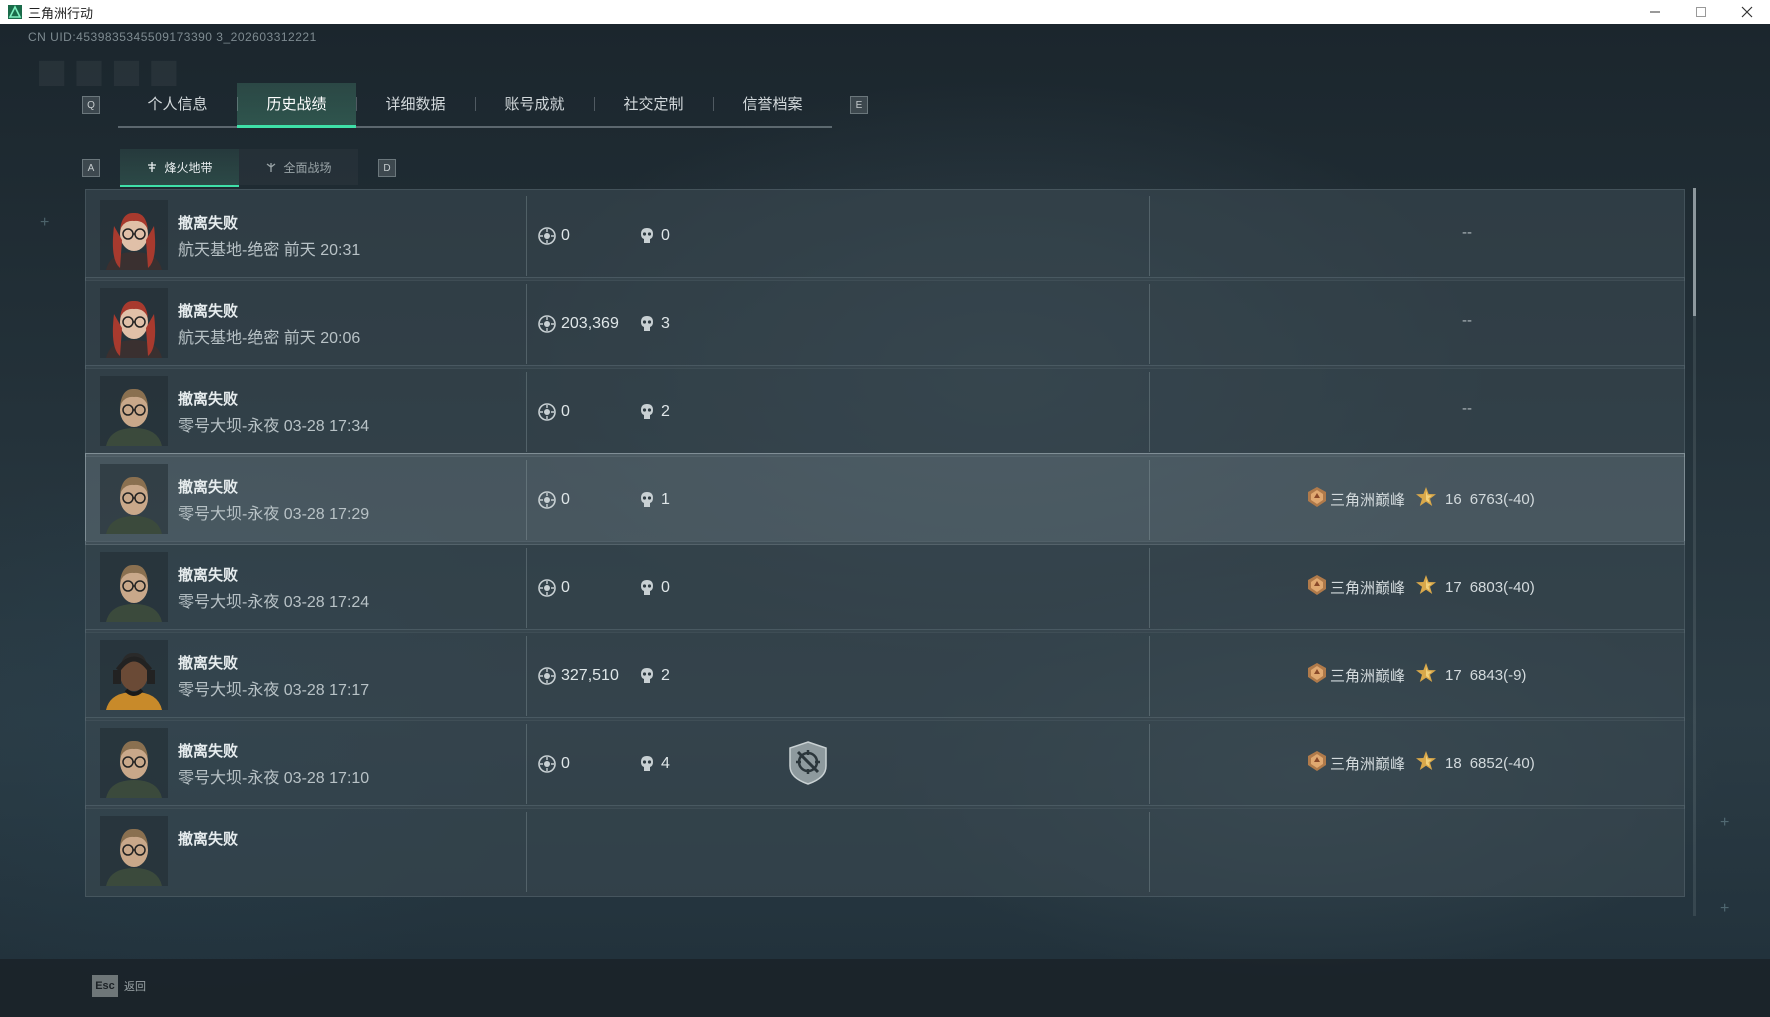  What do you see at coordinates (91, 168) in the screenshot?
I see `prev-mode-key-hint: A` at bounding box center [91, 168].